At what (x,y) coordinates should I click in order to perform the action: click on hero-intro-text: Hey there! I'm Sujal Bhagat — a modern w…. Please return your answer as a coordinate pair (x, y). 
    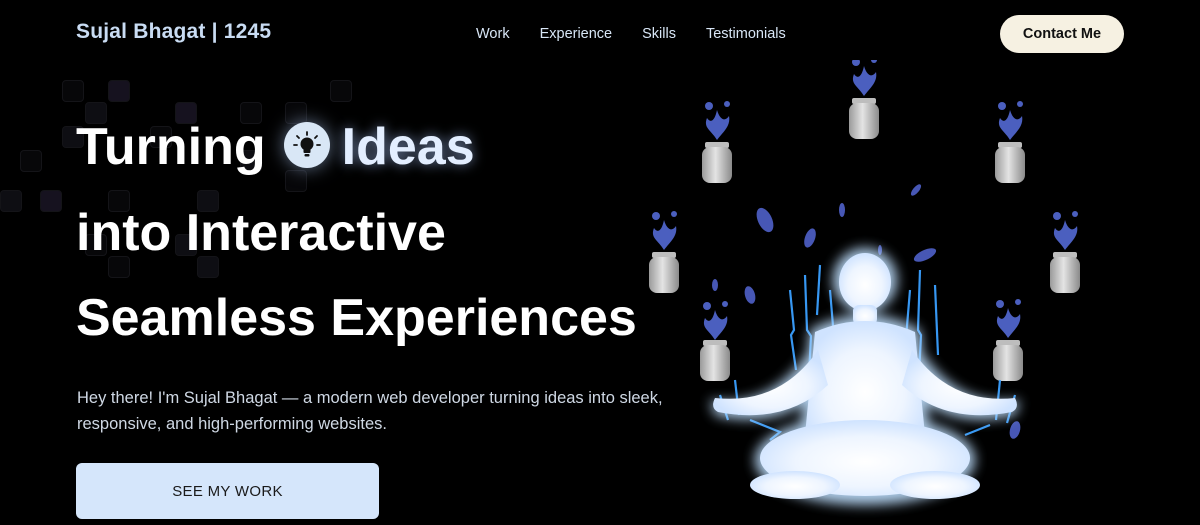
    Looking at the image, I should click on (370, 411).